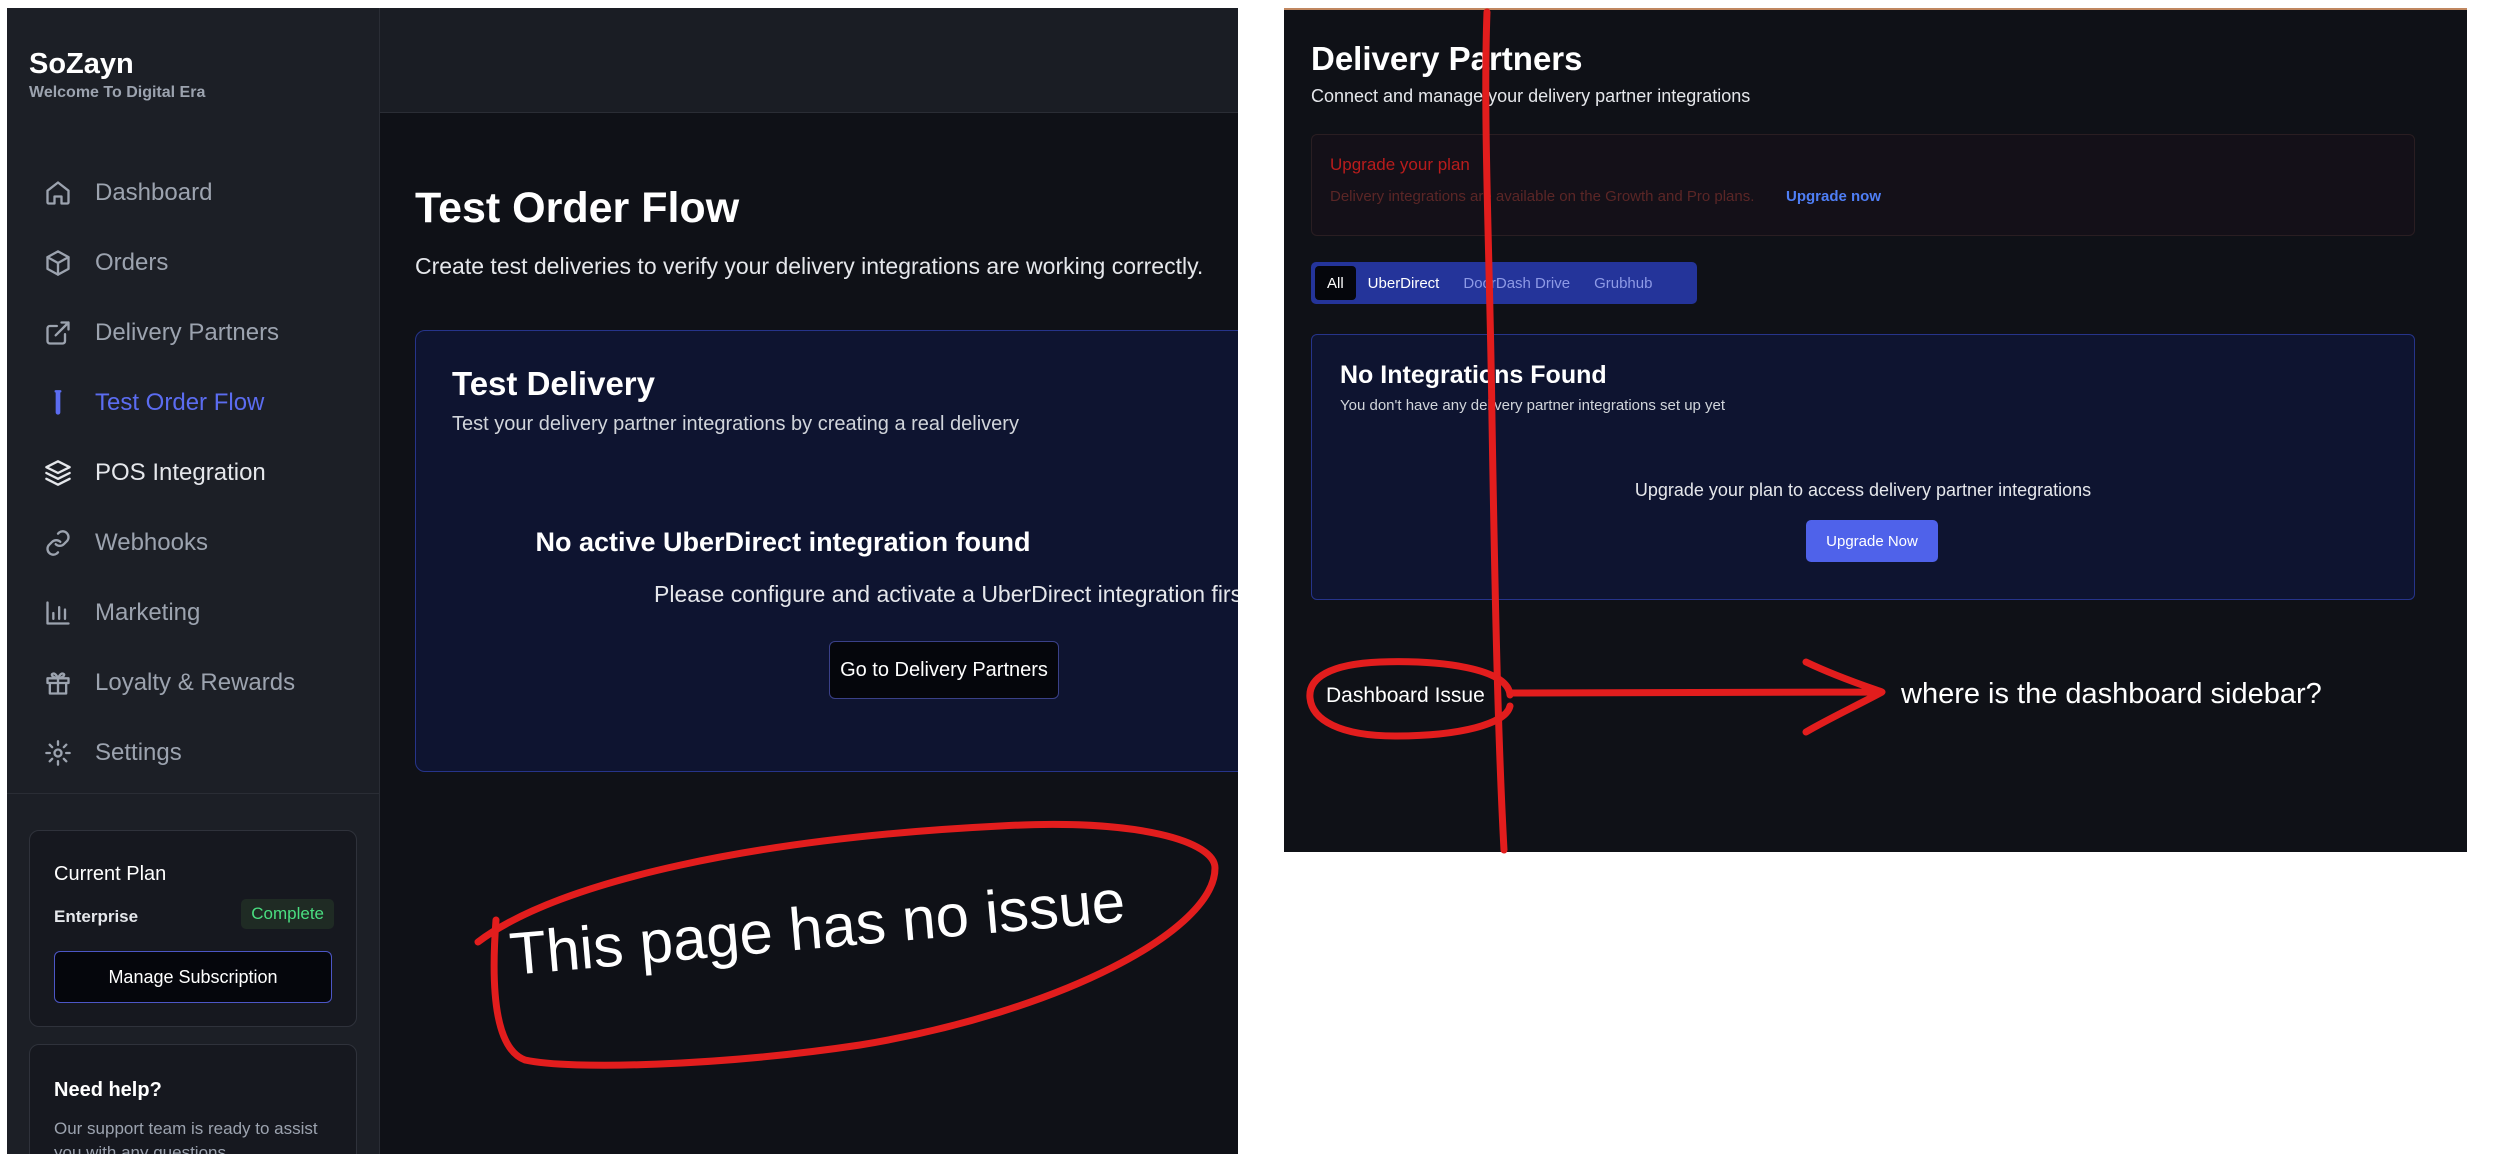  Describe the element at coordinates (1833, 196) in the screenshot. I see `upgrade-now-link: Upgrade now` at that location.